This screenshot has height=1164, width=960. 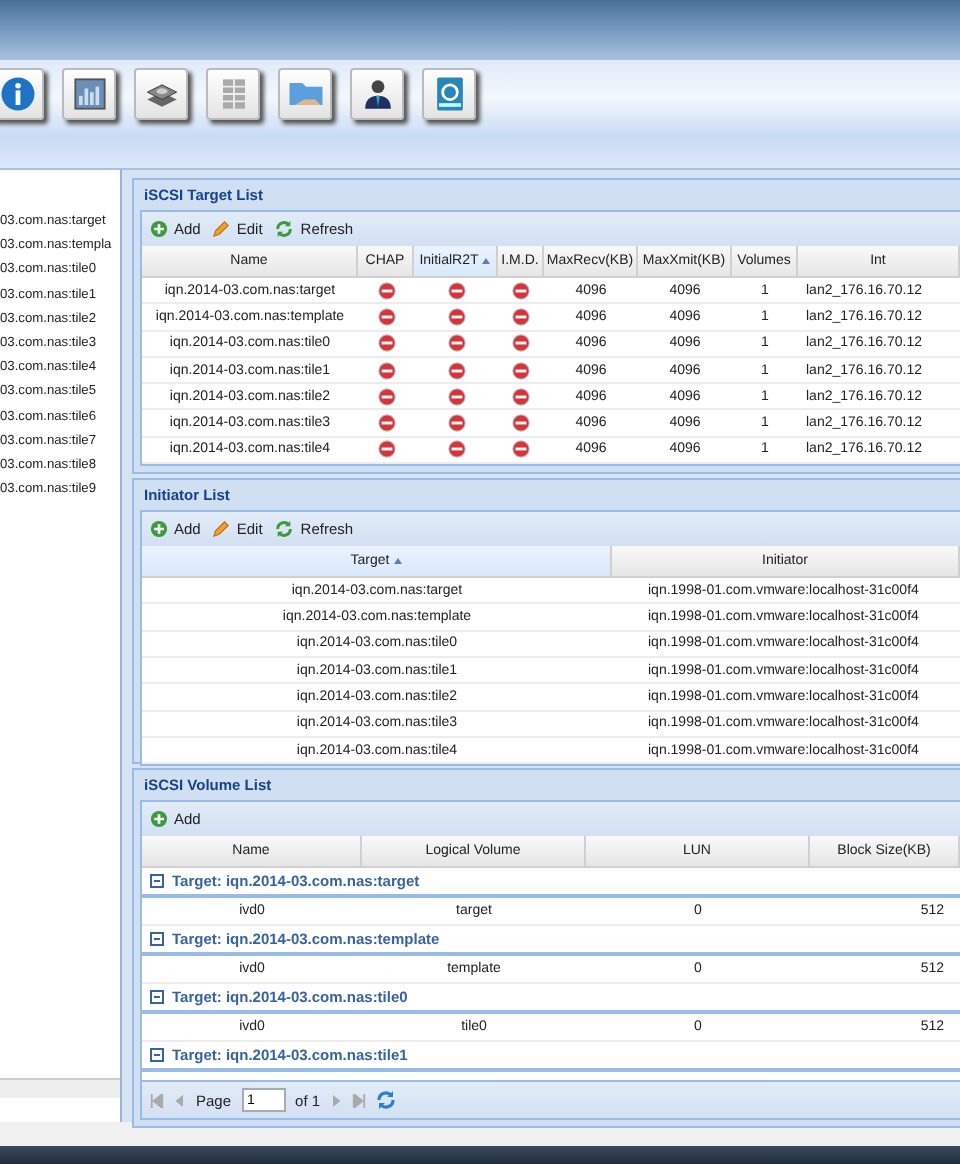 What do you see at coordinates (233, 94) in the screenshot?
I see `server-rack-icon` at bounding box center [233, 94].